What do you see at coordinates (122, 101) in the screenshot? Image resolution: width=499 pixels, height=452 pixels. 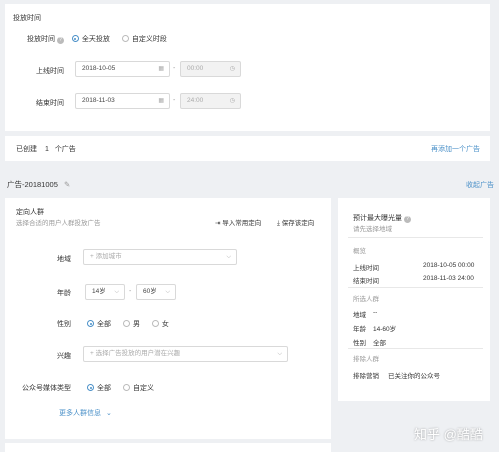 I see `end-date-input: 2018-11-03 ▦` at bounding box center [122, 101].